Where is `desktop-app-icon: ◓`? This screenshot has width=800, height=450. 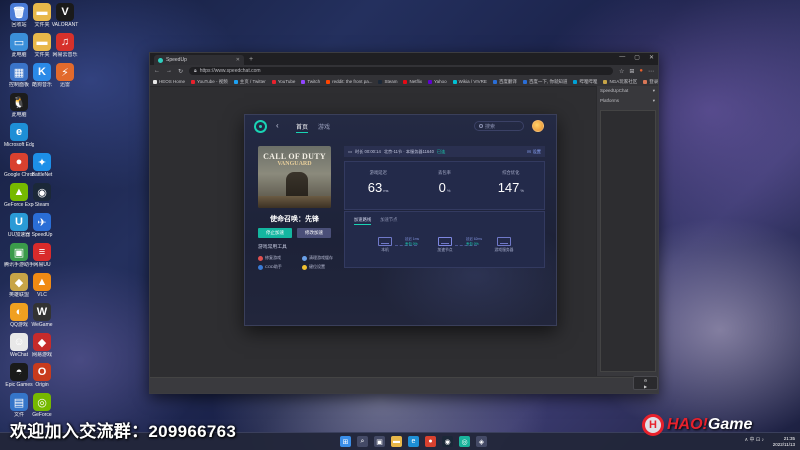 desktop-app-icon: ◓ is located at coordinates (19, 372).